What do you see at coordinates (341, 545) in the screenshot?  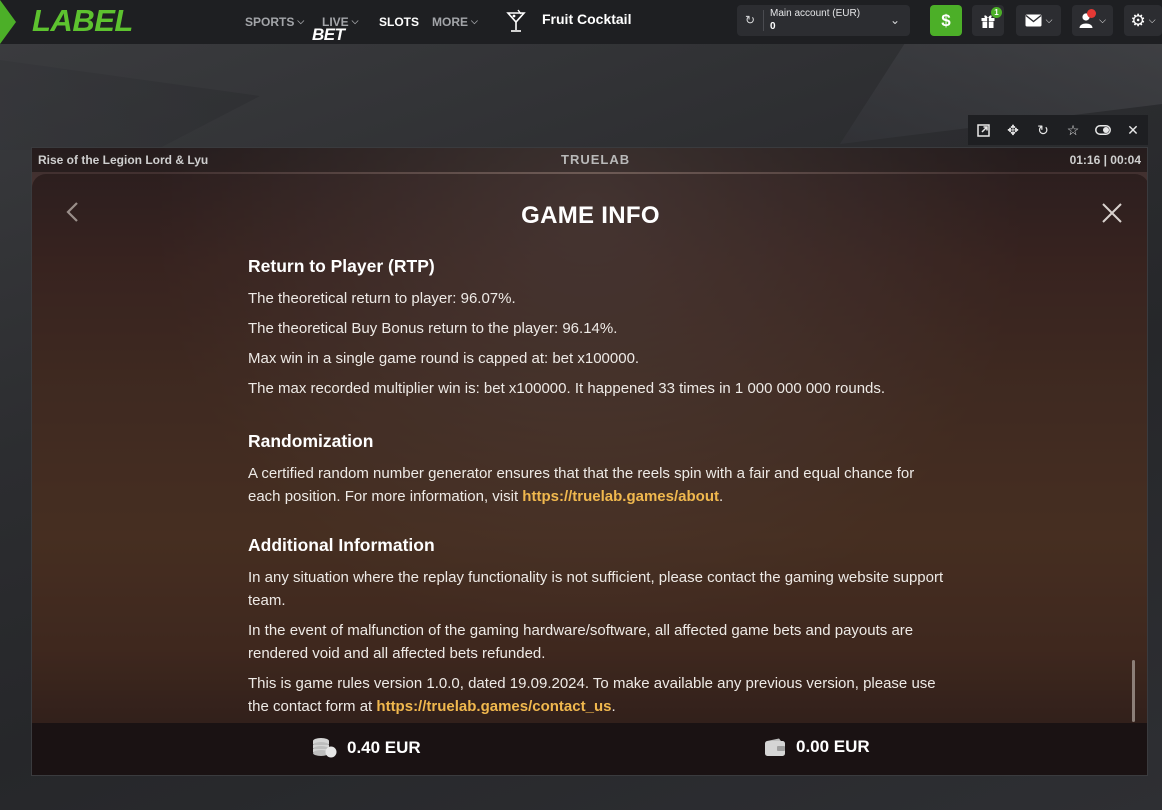 I see `section-heading: Additional Information` at bounding box center [341, 545].